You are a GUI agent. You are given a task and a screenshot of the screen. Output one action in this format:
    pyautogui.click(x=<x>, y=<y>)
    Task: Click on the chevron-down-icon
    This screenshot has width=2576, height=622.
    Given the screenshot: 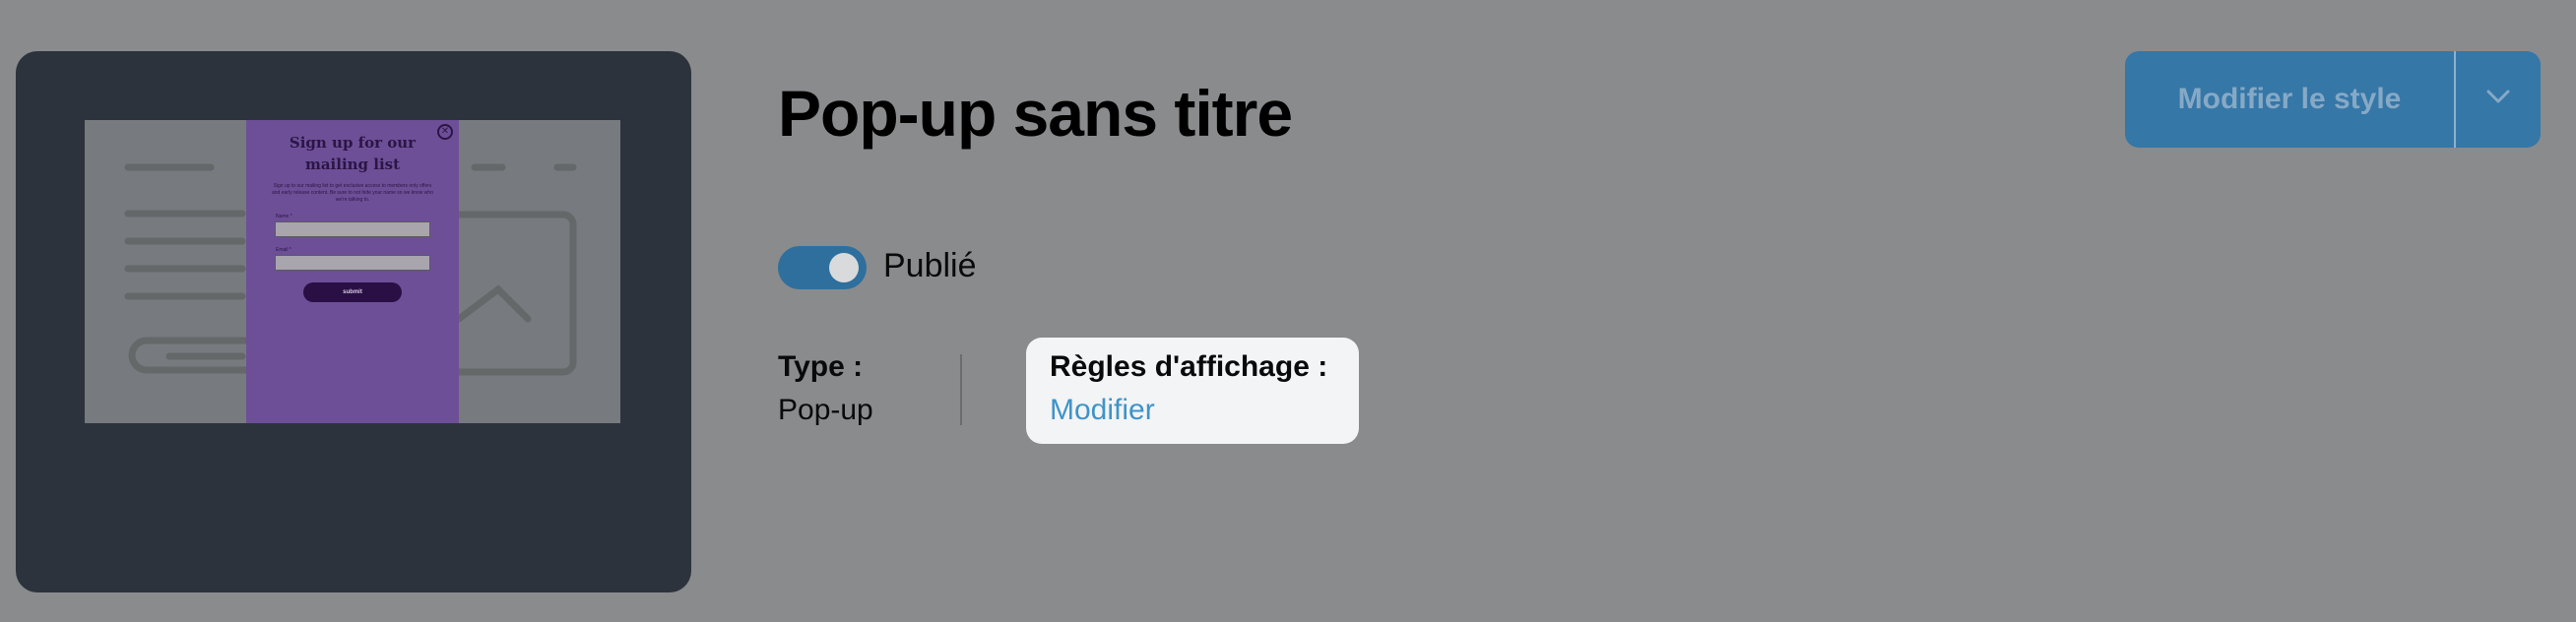 What is the action you would take?
    pyautogui.click(x=2498, y=97)
    